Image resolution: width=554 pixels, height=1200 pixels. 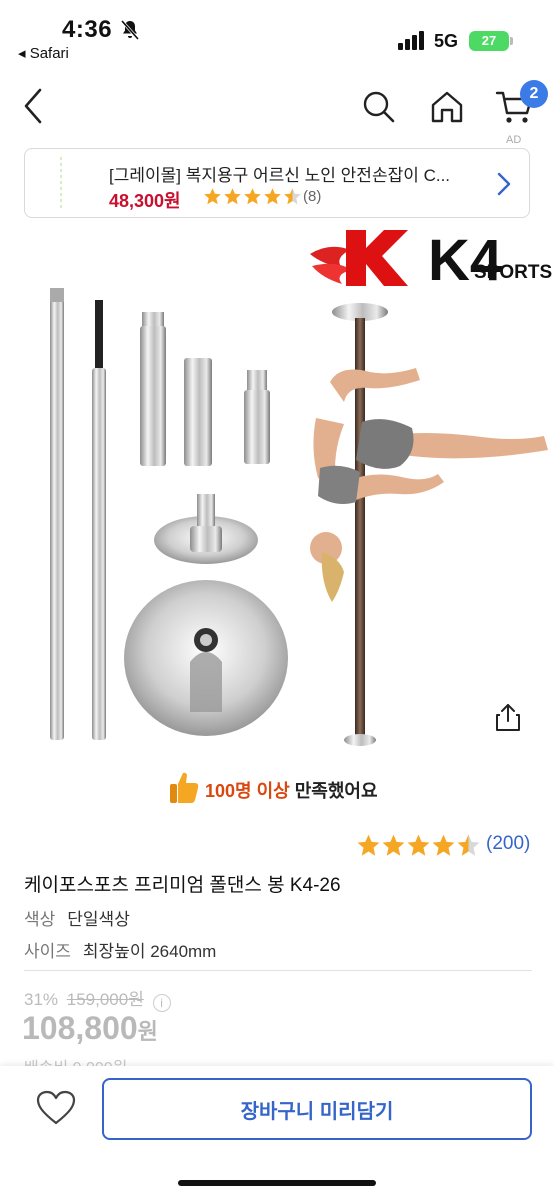 I want to click on status-bar: 4:36 ◂ Safari 5G 27, so click(x=277, y=35).